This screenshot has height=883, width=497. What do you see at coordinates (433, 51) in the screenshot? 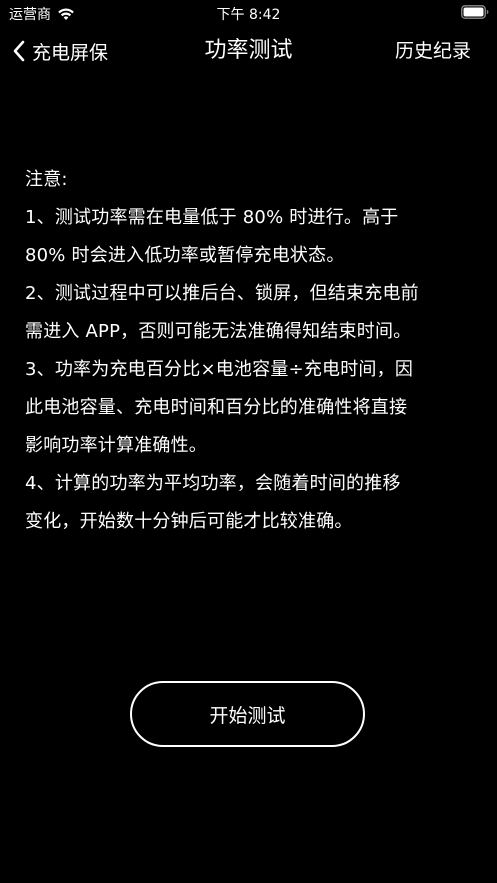
I see `history-button: 历史纪录` at bounding box center [433, 51].